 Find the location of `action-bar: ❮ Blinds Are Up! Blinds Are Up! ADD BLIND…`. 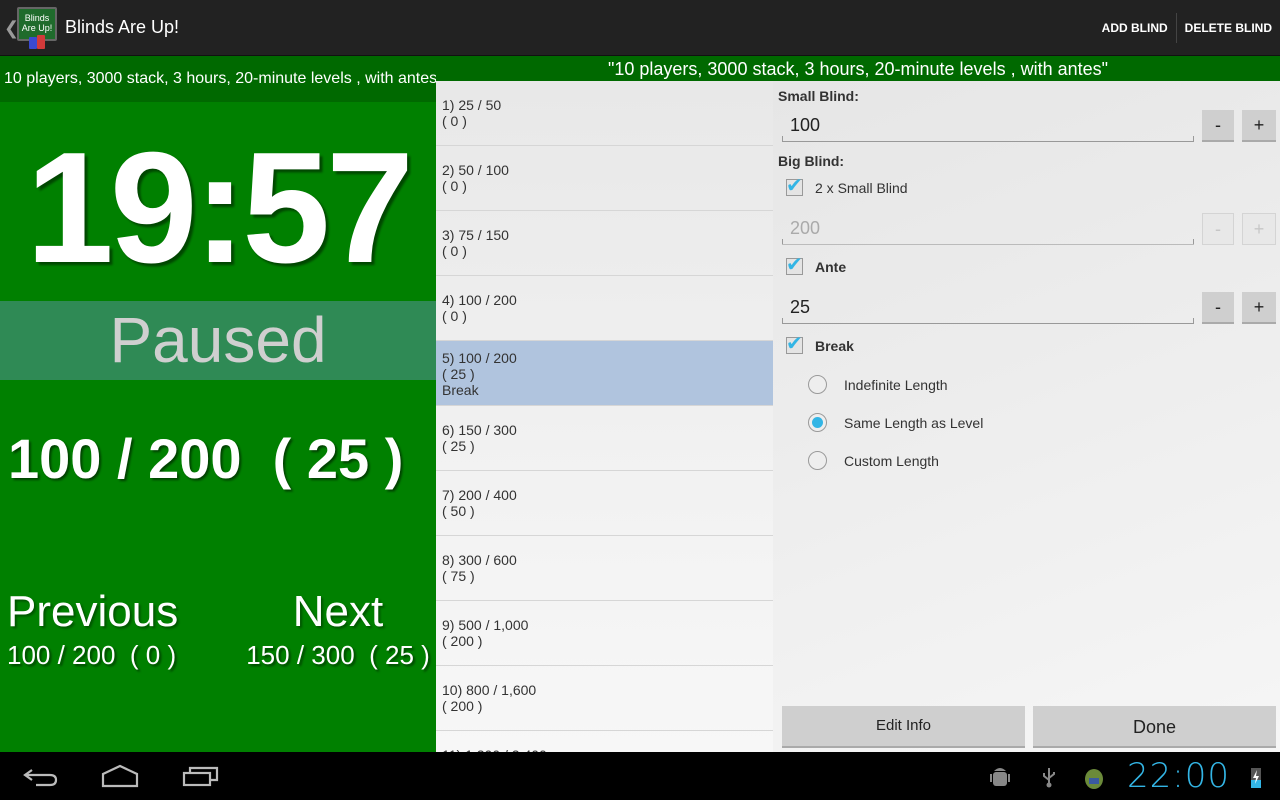

action-bar: ❮ Blinds Are Up! Blinds Are Up! ADD BLIND… is located at coordinates (640, 28).